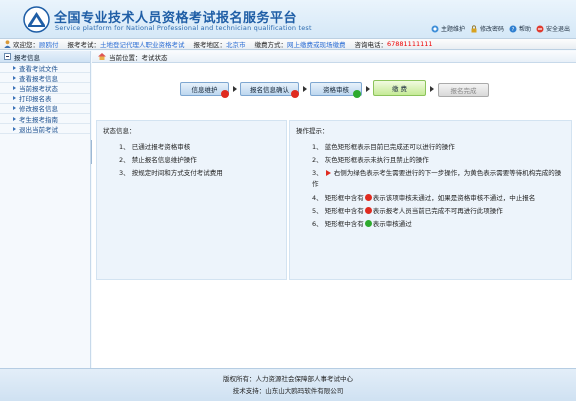 The image size is (576, 401). I want to click on sidebar-item-current-status: 当前报考状态, so click(45, 88).